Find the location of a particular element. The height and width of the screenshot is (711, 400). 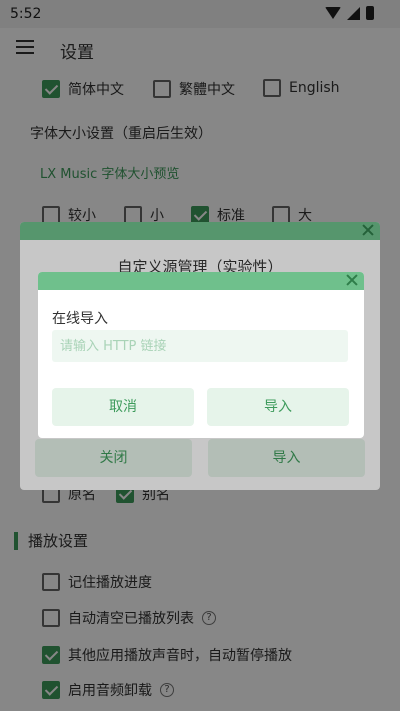

import-button: 导入 is located at coordinates (278, 407).